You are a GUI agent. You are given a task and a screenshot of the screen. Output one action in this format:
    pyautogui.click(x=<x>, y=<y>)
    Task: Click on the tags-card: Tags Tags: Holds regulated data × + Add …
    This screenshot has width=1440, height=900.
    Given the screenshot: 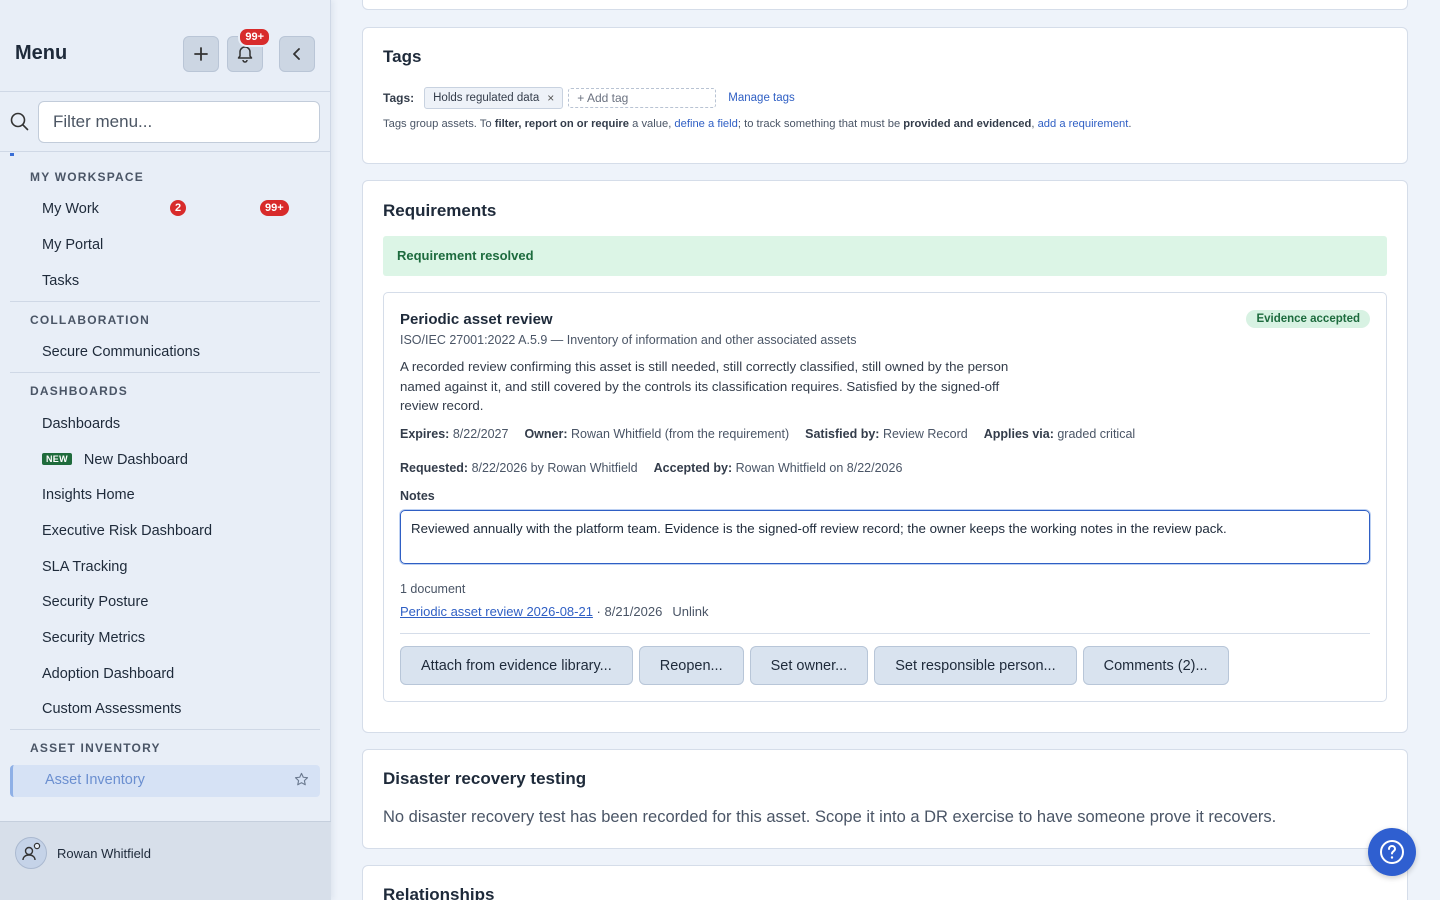 What is the action you would take?
    pyautogui.click(x=885, y=95)
    